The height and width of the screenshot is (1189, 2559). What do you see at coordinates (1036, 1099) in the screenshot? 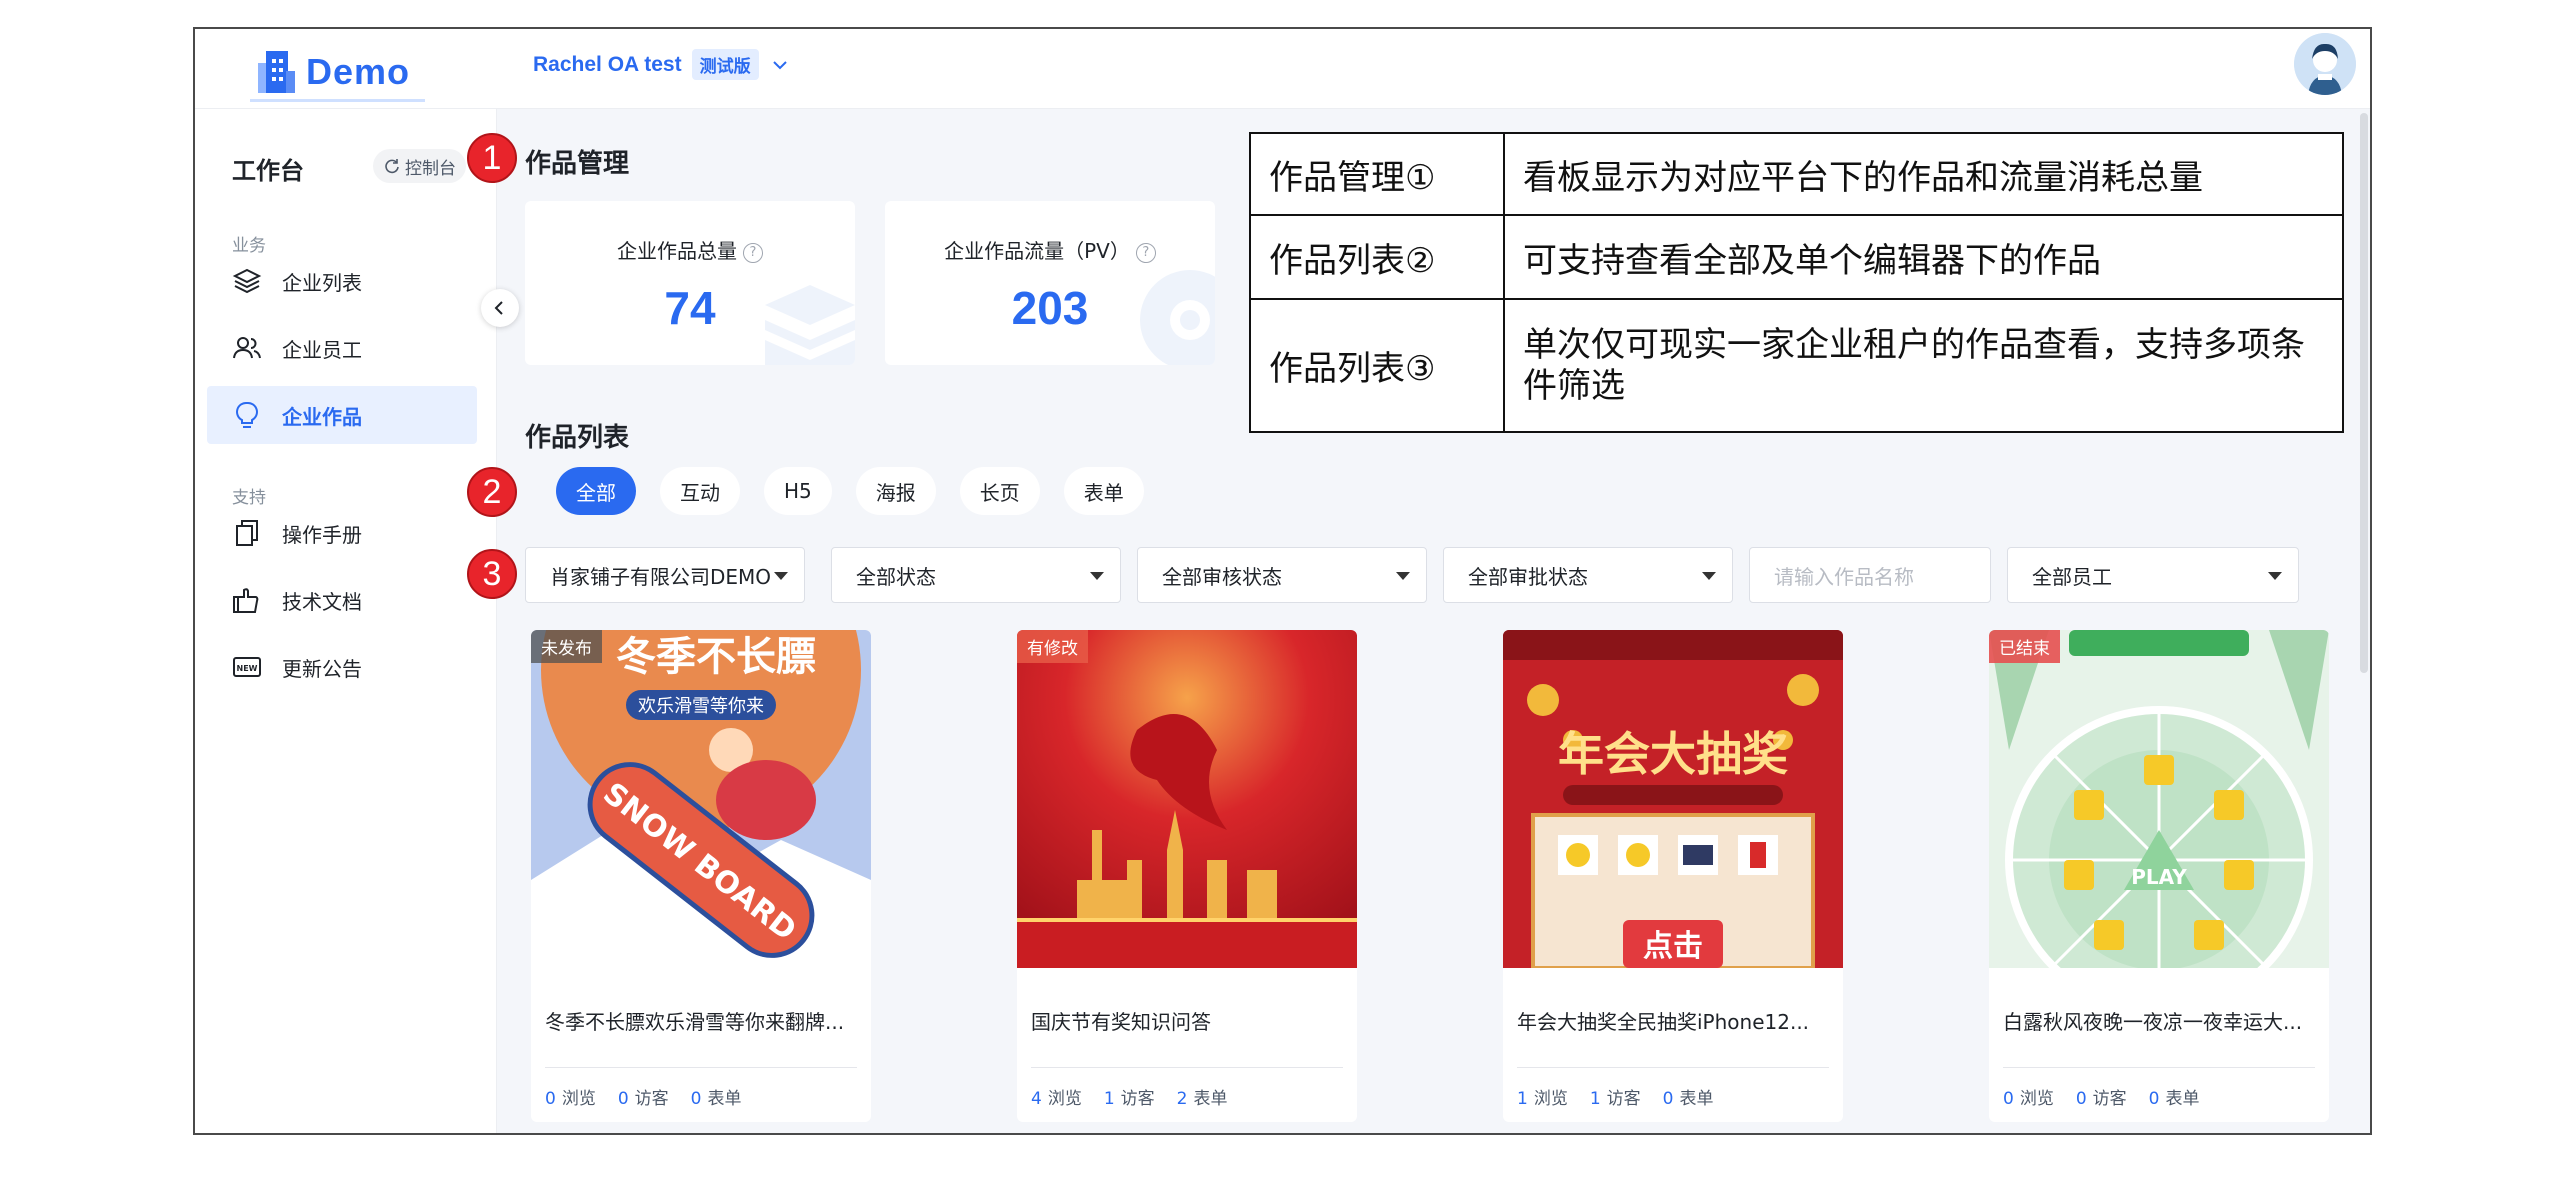
I see `views-count: 4` at bounding box center [1036, 1099].